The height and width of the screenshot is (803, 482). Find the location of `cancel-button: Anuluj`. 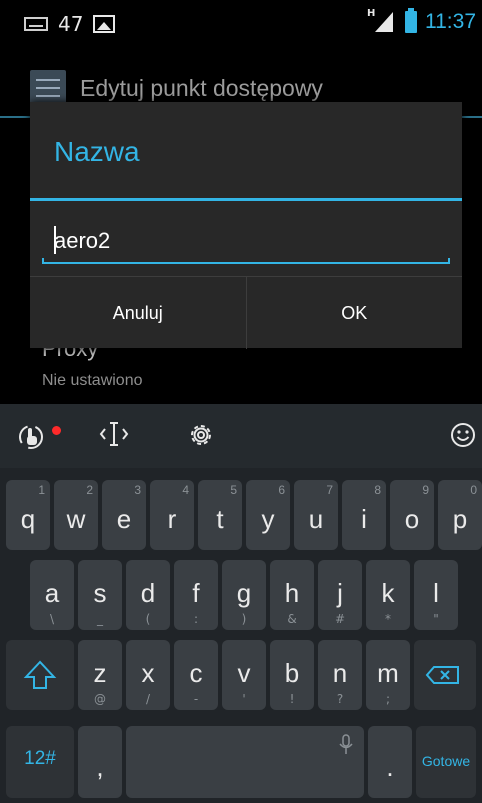

cancel-button: Anuluj is located at coordinates (138, 313).